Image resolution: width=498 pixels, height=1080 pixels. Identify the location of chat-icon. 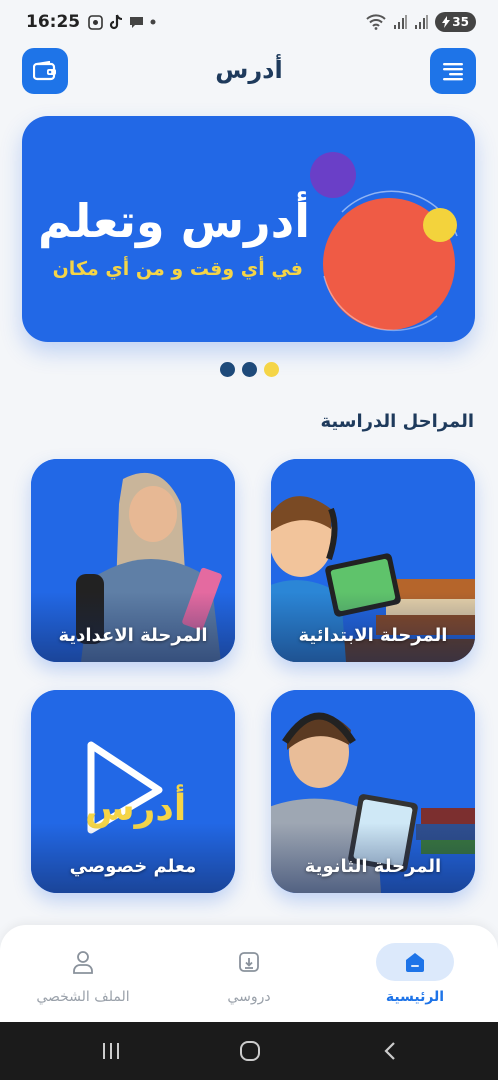
(137, 22).